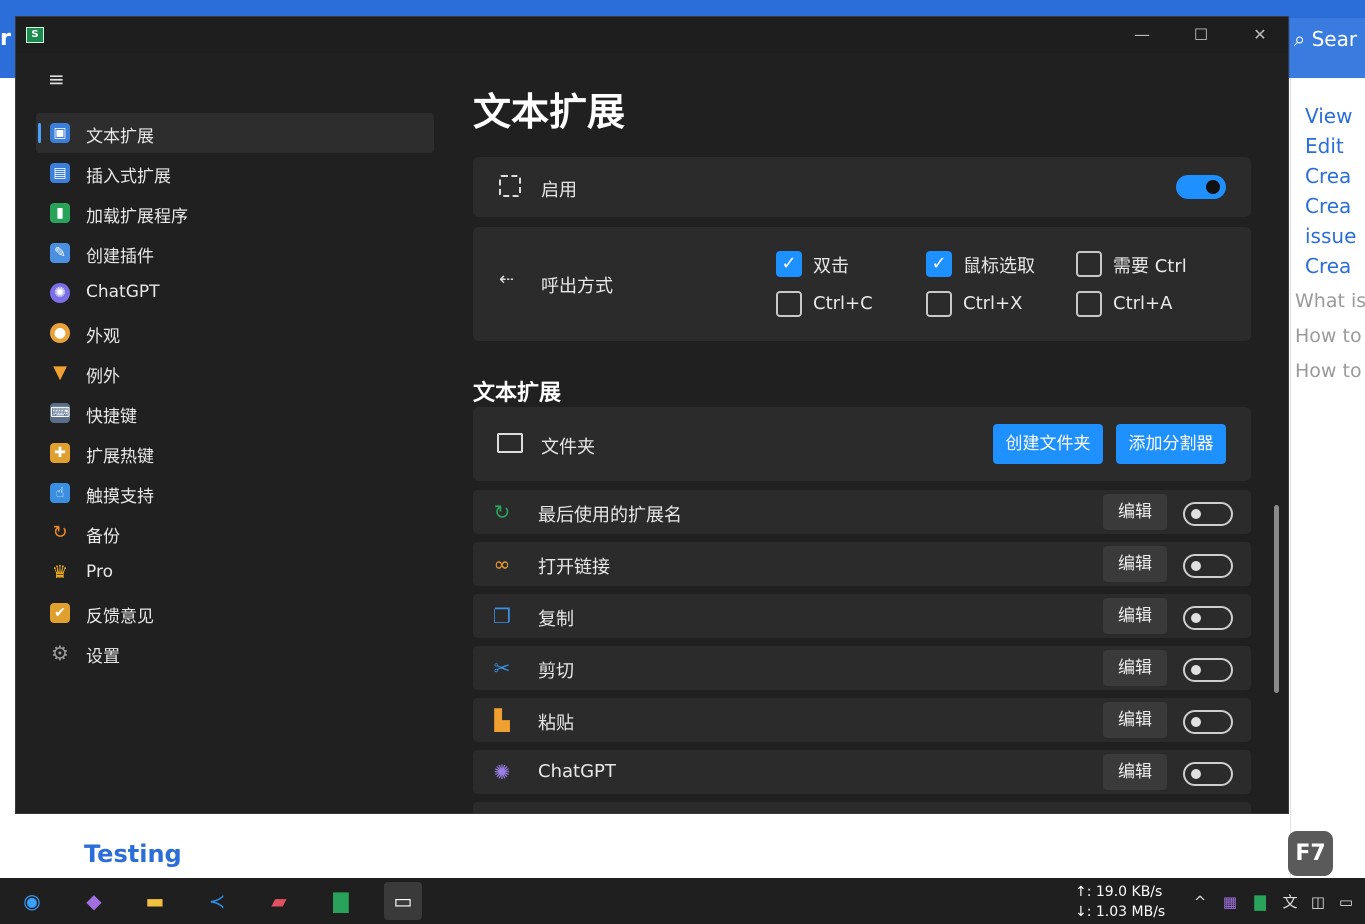  What do you see at coordinates (502, 720) in the screenshot?
I see `paste-icon: ▙` at bounding box center [502, 720].